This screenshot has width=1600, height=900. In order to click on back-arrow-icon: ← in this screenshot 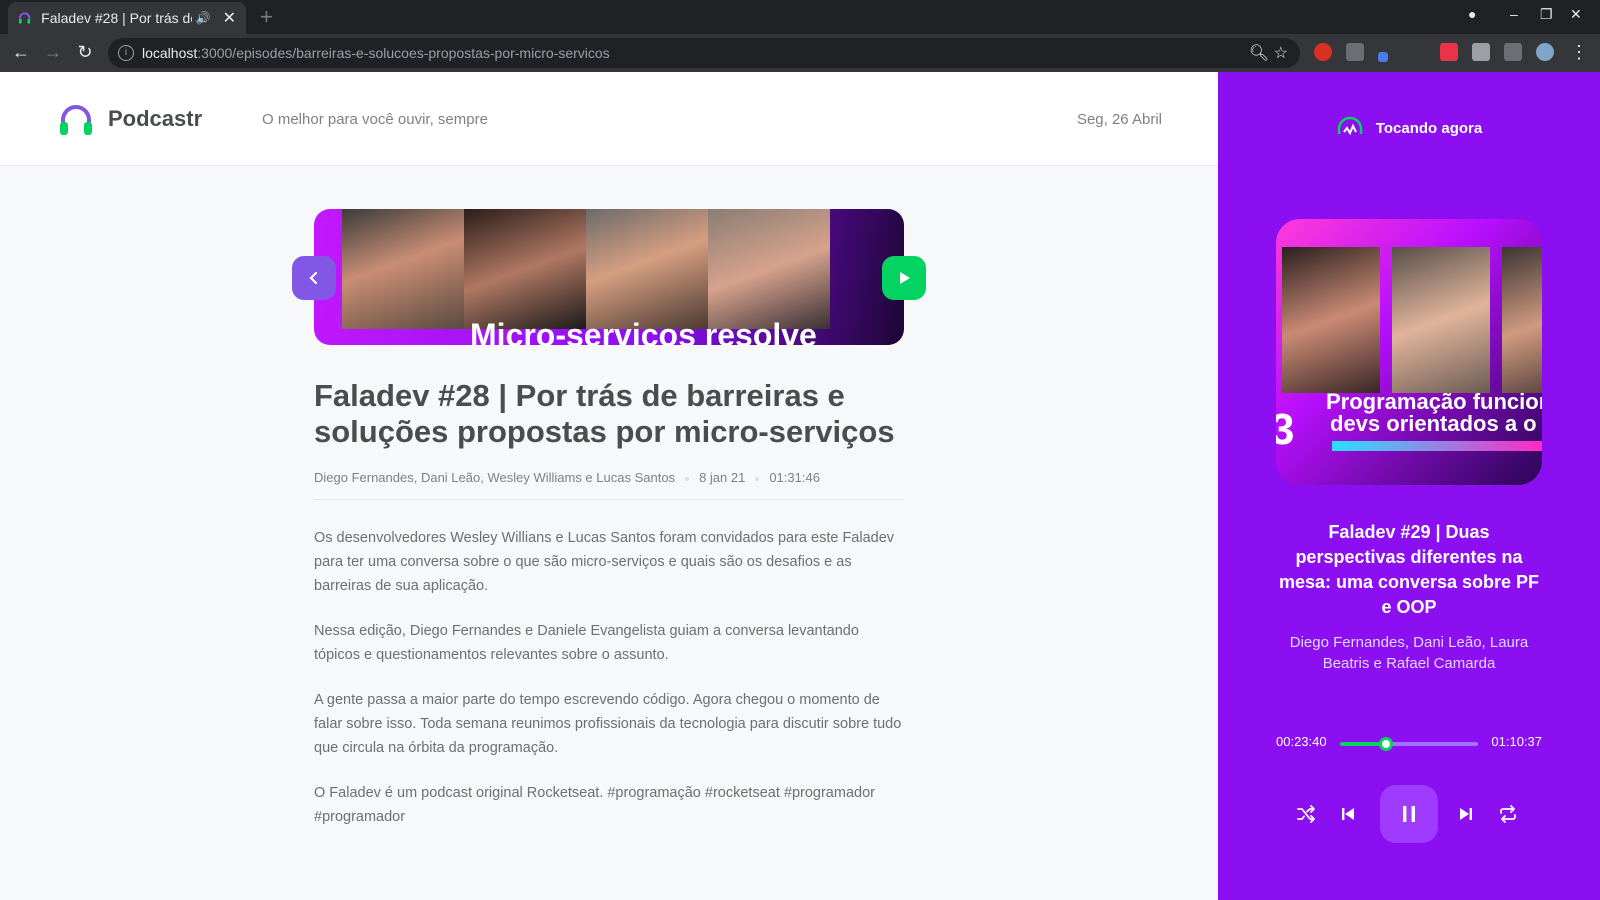, I will do `click(21, 52)`.